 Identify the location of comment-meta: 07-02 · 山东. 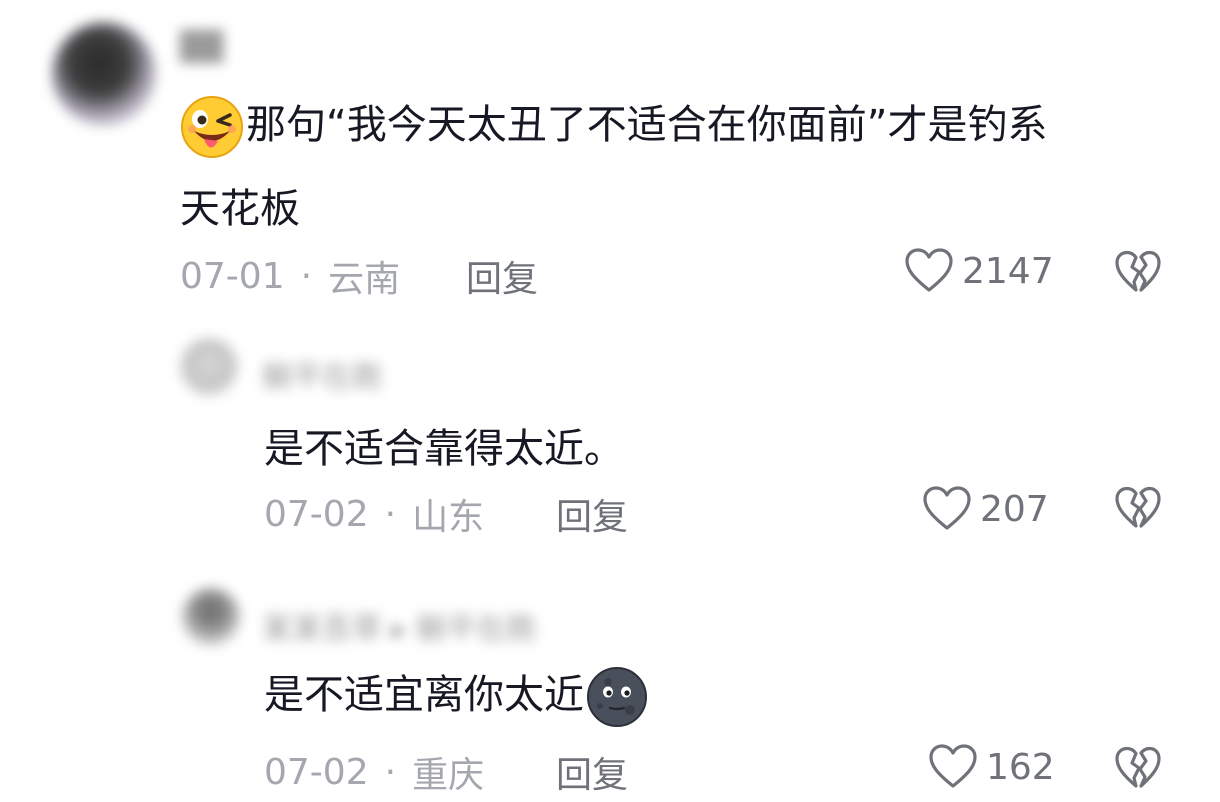
(374, 514).